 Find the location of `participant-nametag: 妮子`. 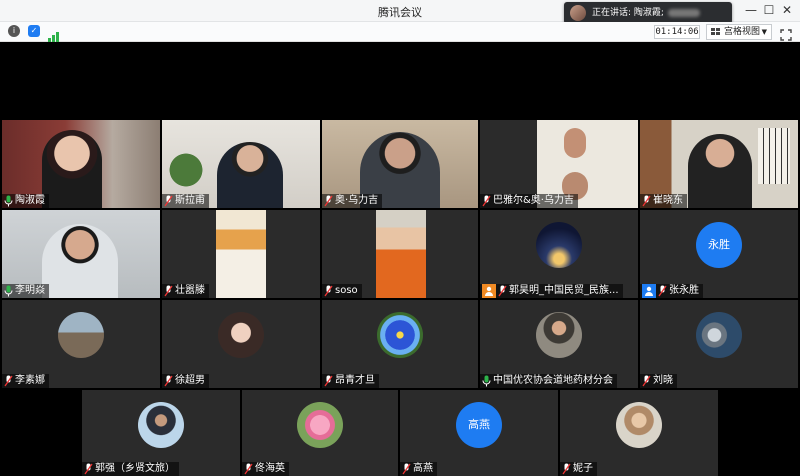

participant-nametag: 妮子 is located at coordinates (578, 469).